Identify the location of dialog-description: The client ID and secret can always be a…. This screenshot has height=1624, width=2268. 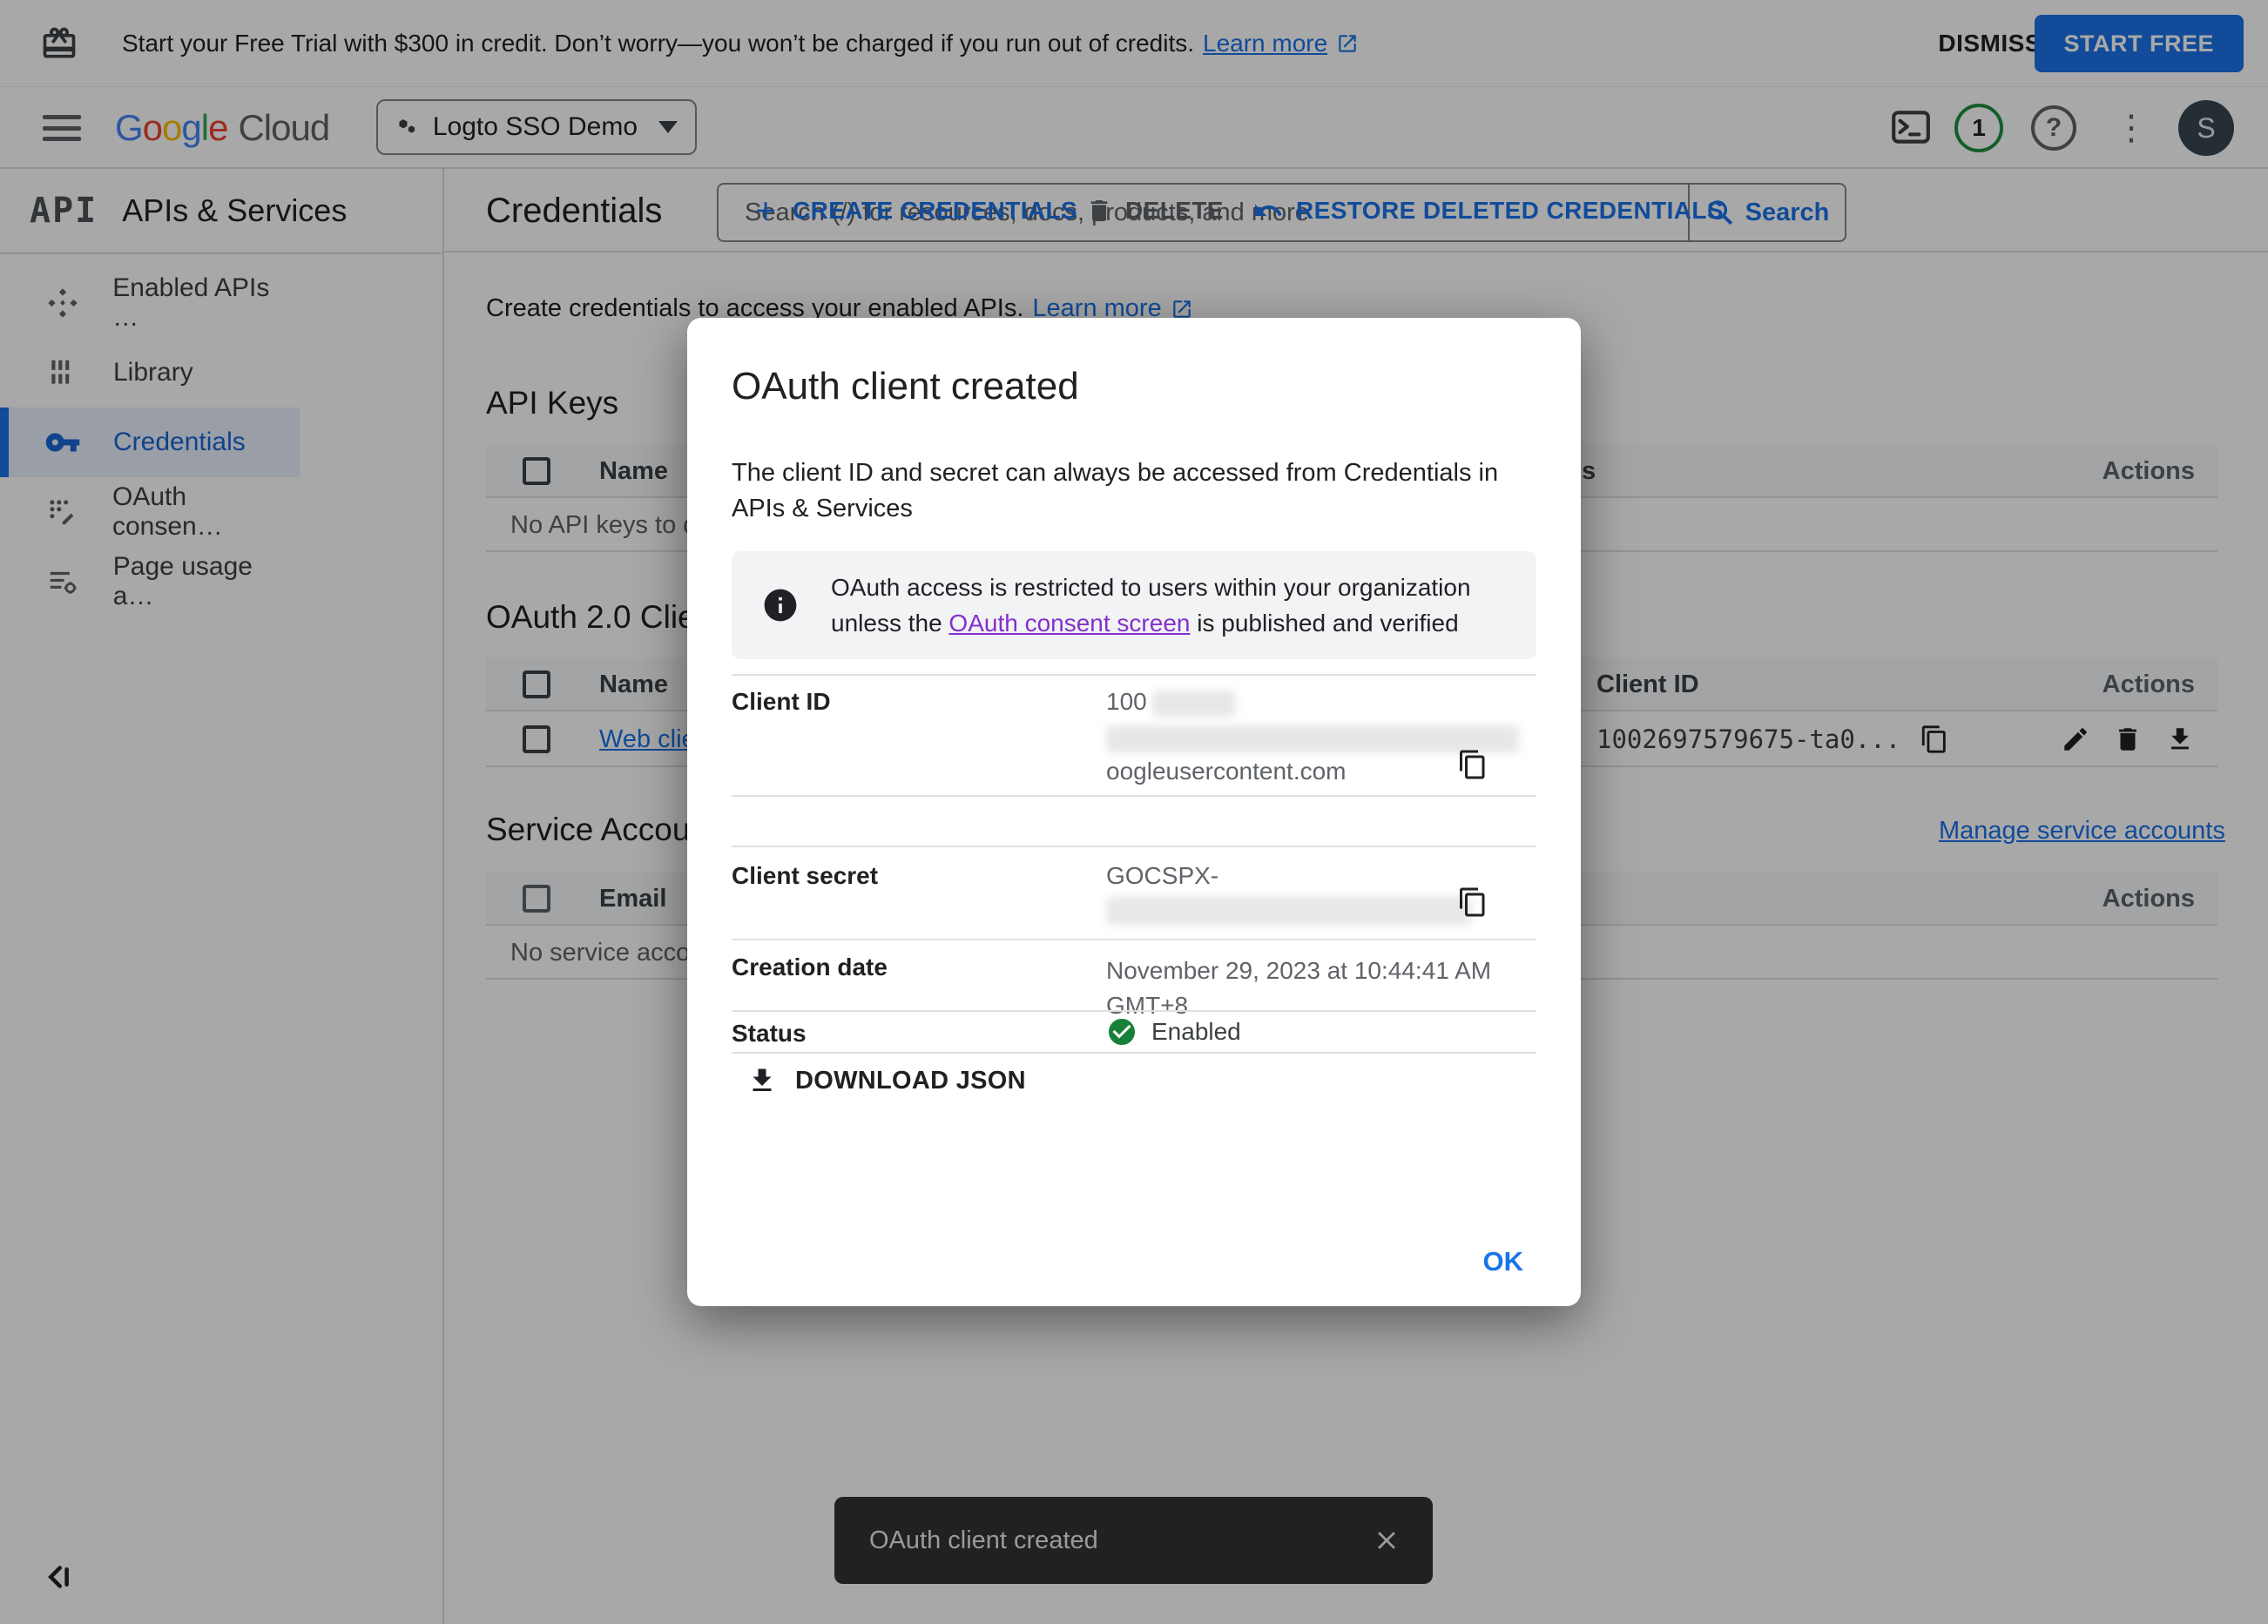
(1115, 490).